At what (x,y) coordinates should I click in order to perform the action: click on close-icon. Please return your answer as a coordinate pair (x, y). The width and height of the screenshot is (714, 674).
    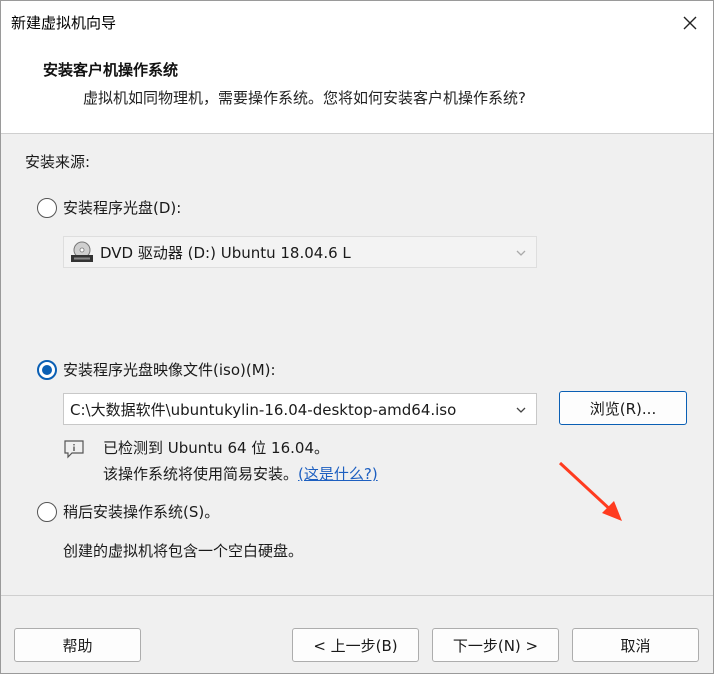
    Looking at the image, I should click on (690, 22).